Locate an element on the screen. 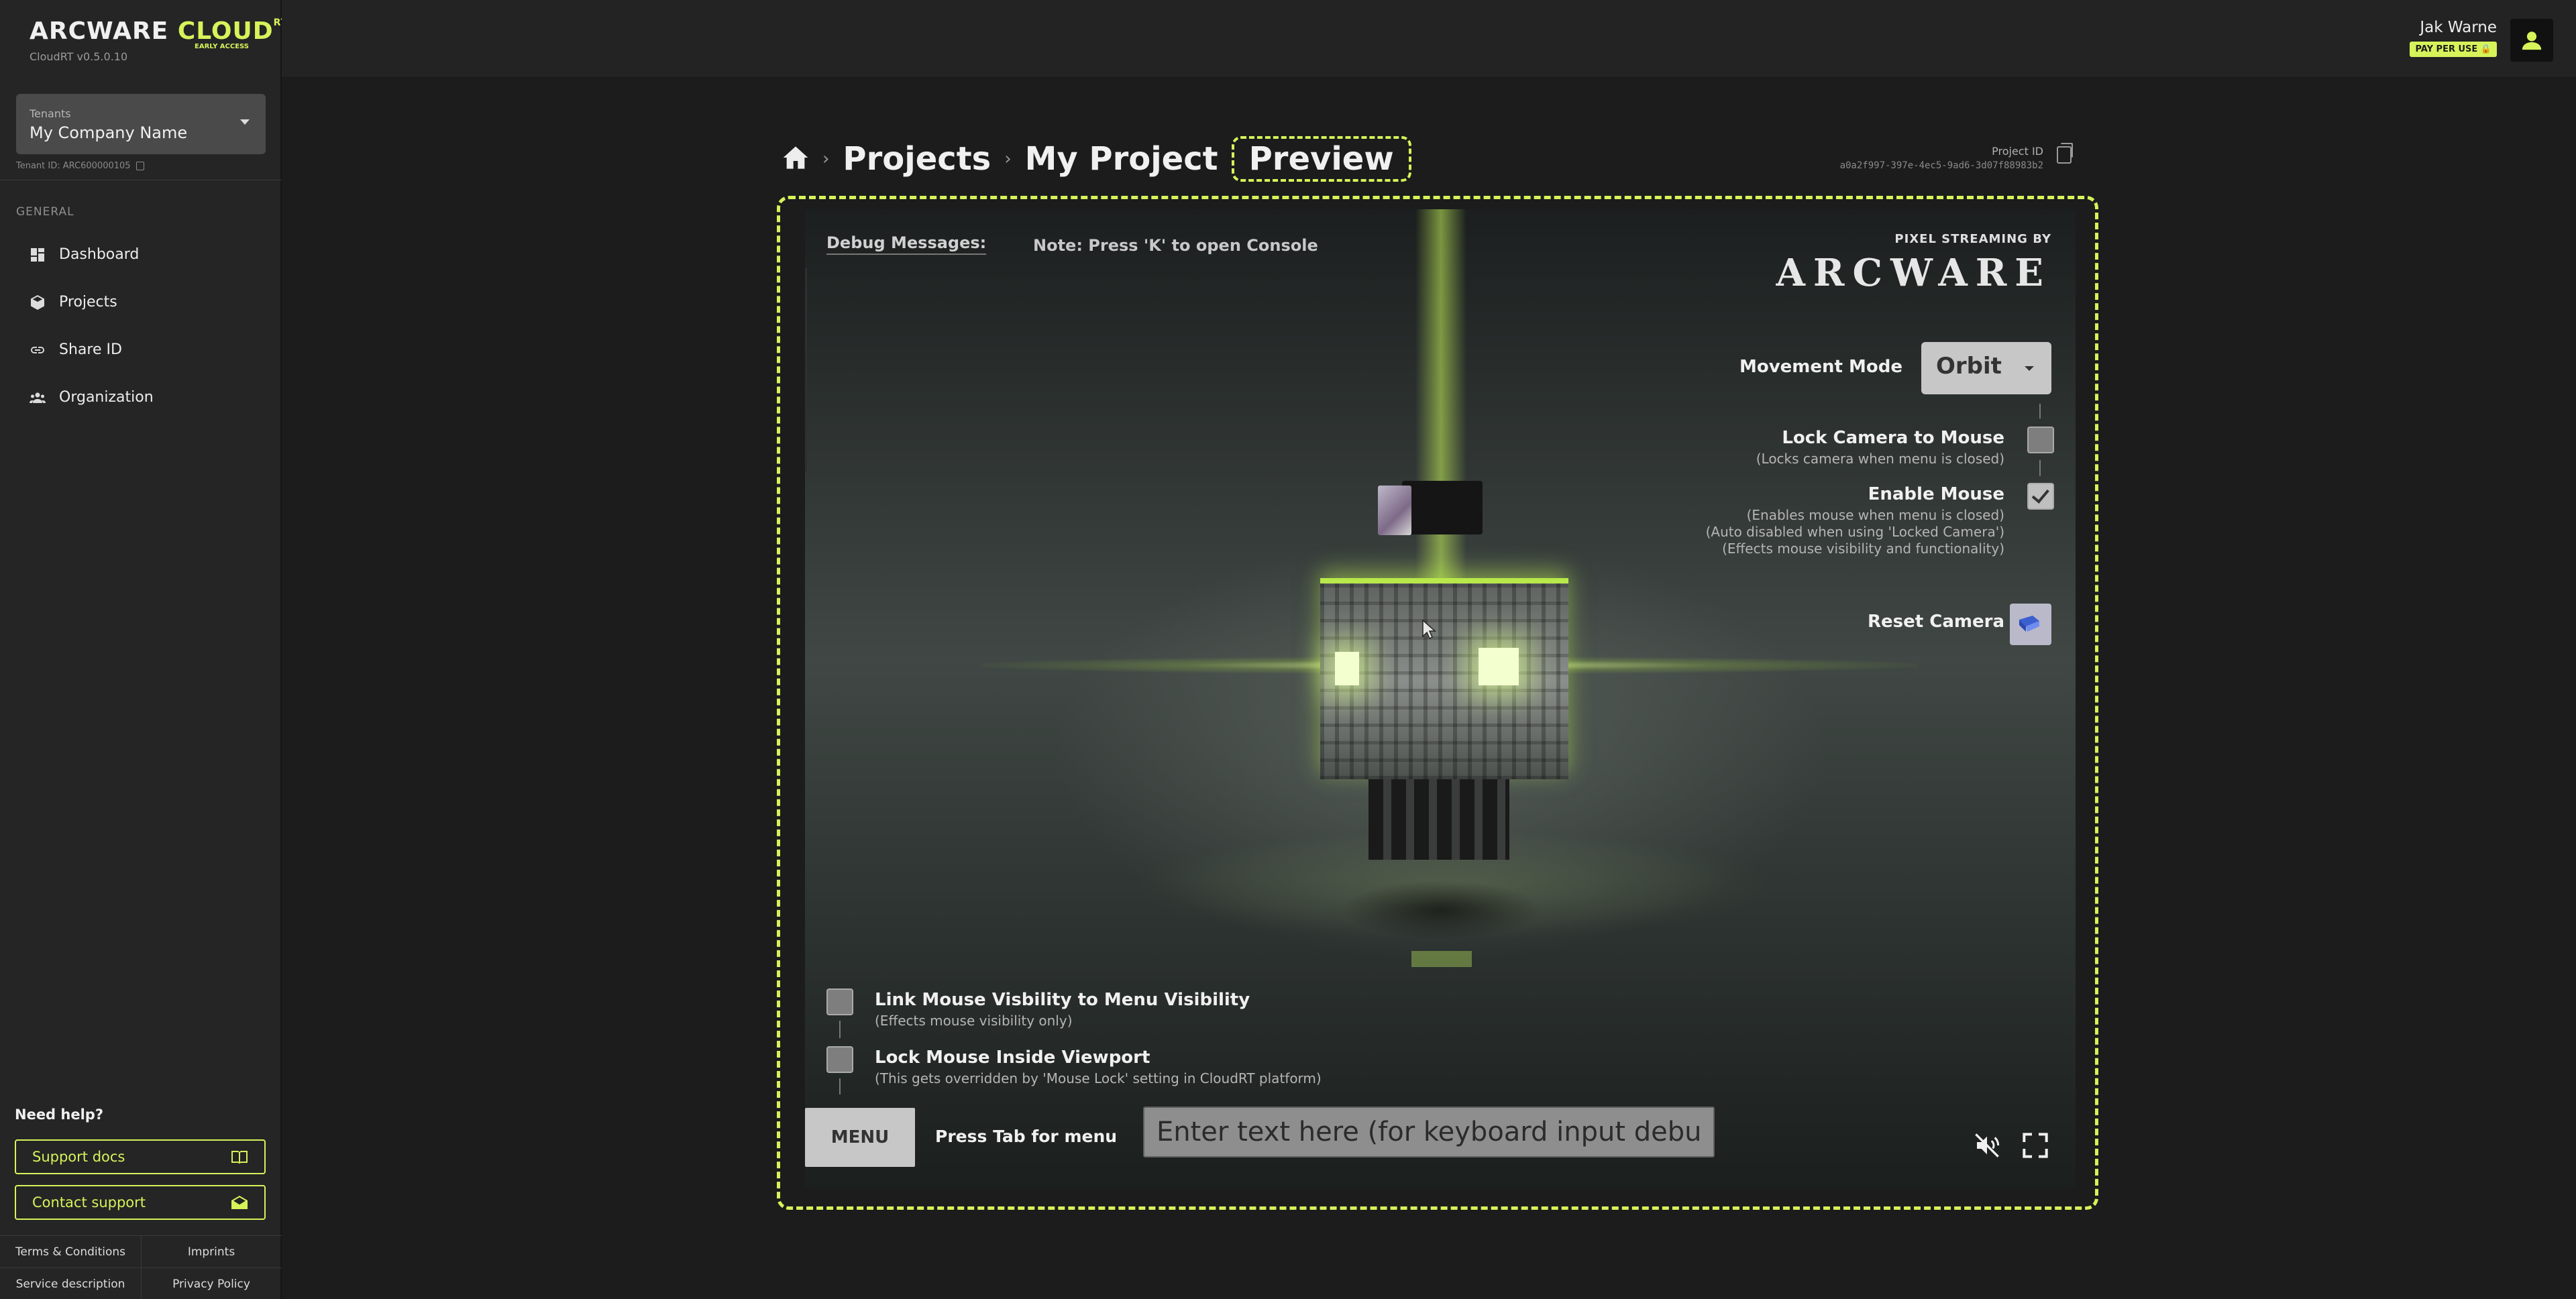 This screenshot has width=2576, height=1299. link-mouse-visibility-checkbox is located at coordinates (839, 1002).